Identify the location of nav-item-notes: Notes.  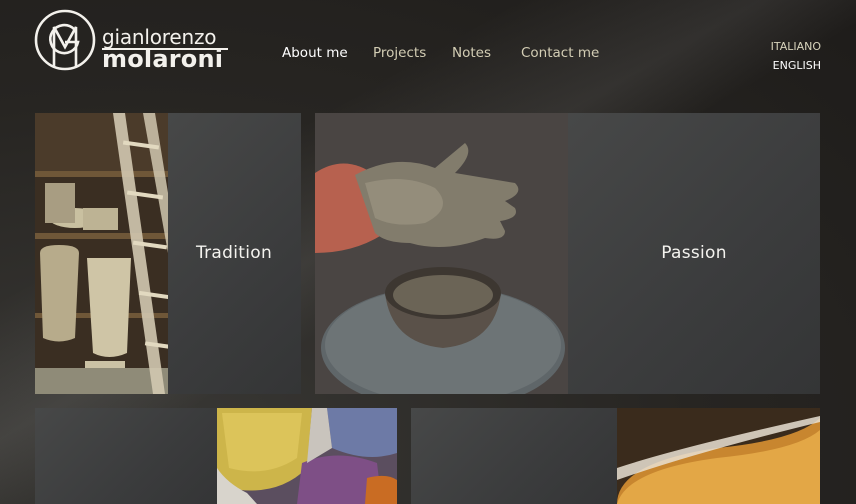
(471, 53).